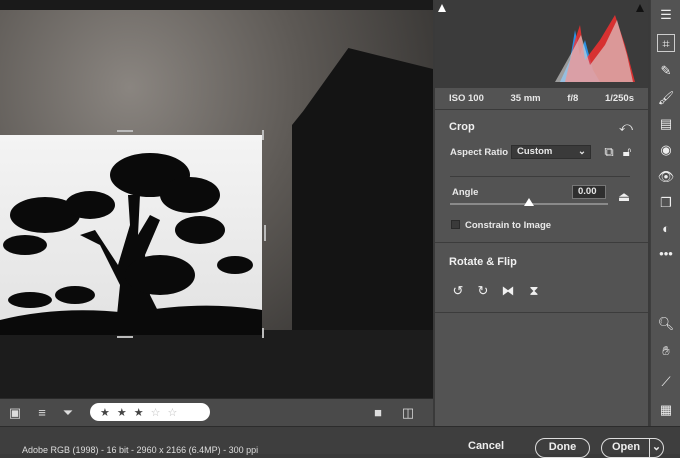 This screenshot has height=458, width=680. What do you see at coordinates (562, 448) in the screenshot?
I see `done-button: Done` at bounding box center [562, 448].